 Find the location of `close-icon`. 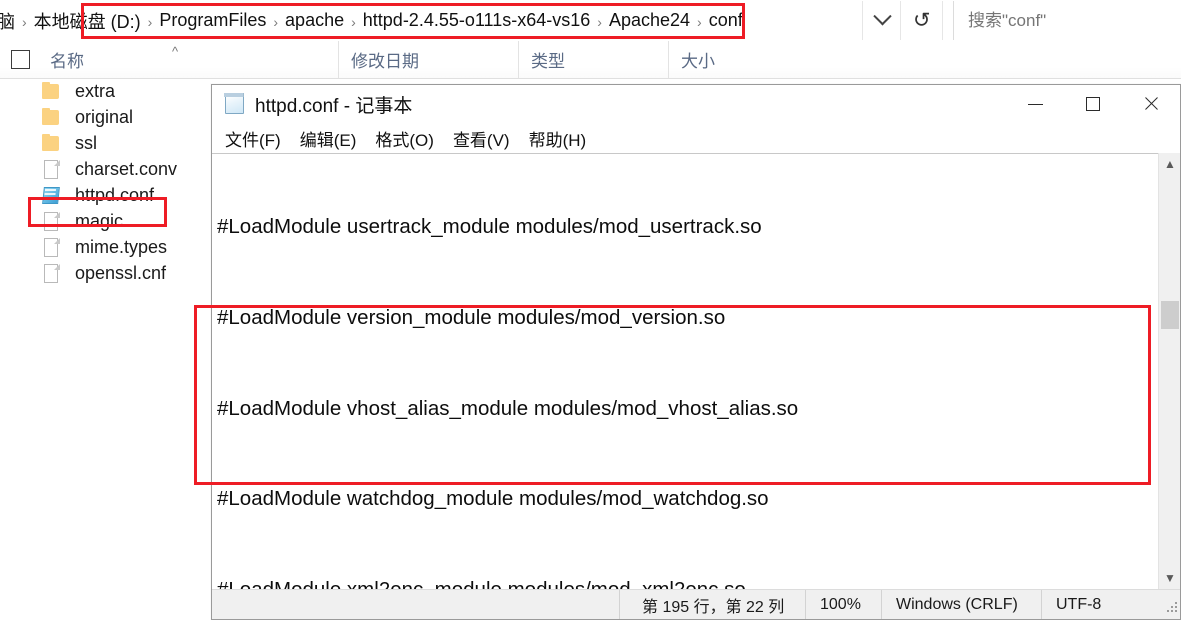

close-icon is located at coordinates (1151, 104).